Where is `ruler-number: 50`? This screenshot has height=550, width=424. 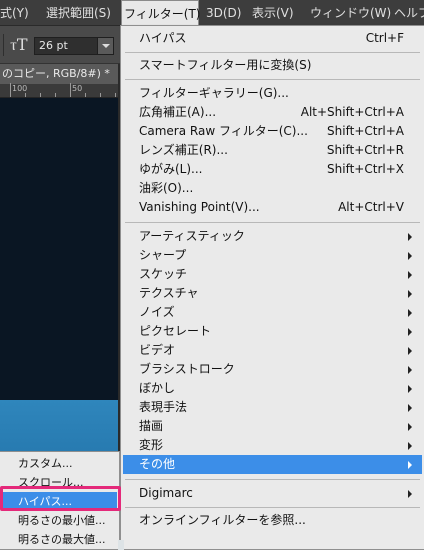
ruler-number: 50 is located at coordinates (77, 88).